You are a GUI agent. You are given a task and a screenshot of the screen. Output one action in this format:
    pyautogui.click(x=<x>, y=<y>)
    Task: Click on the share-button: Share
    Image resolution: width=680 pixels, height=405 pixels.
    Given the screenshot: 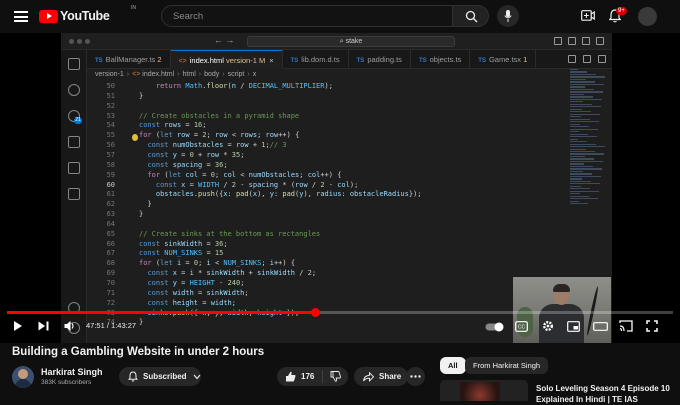 What is the action you would take?
    pyautogui.click(x=381, y=376)
    